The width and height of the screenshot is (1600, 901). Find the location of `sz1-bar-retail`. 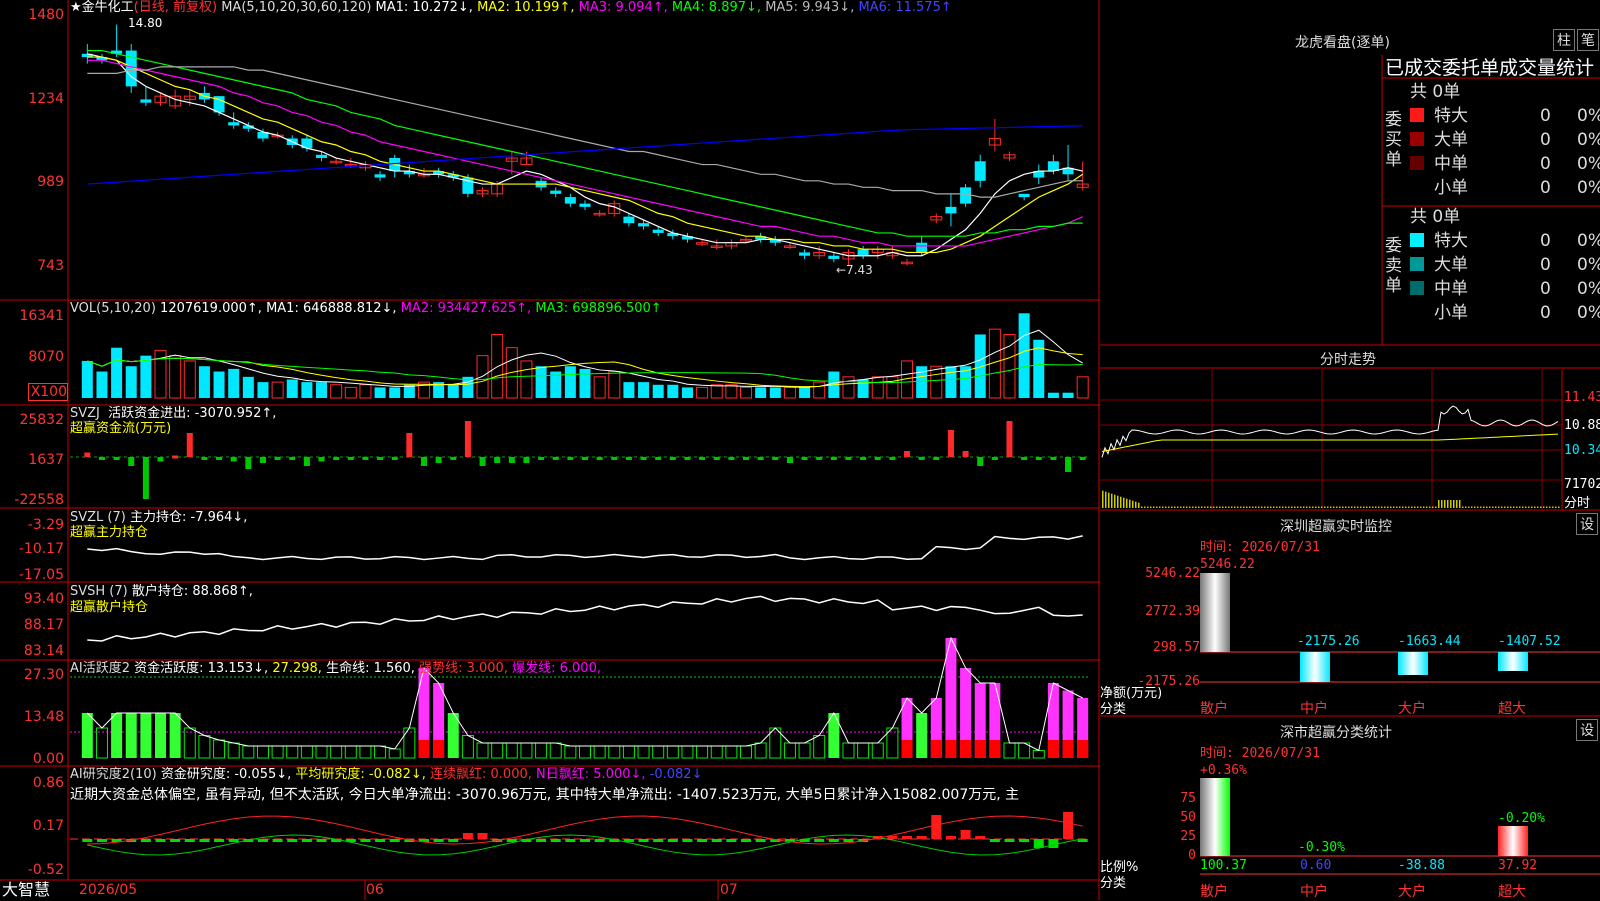

sz1-bar-retail is located at coordinates (1215, 612).